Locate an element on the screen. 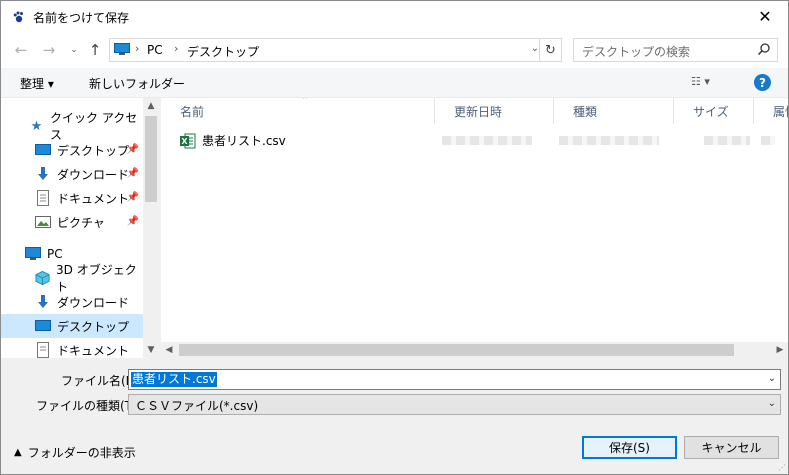 This screenshot has width=789, height=475. command-bar: 整理 ▾ 新しいフォルダー ☷ ▾ ? is located at coordinates (394, 83).